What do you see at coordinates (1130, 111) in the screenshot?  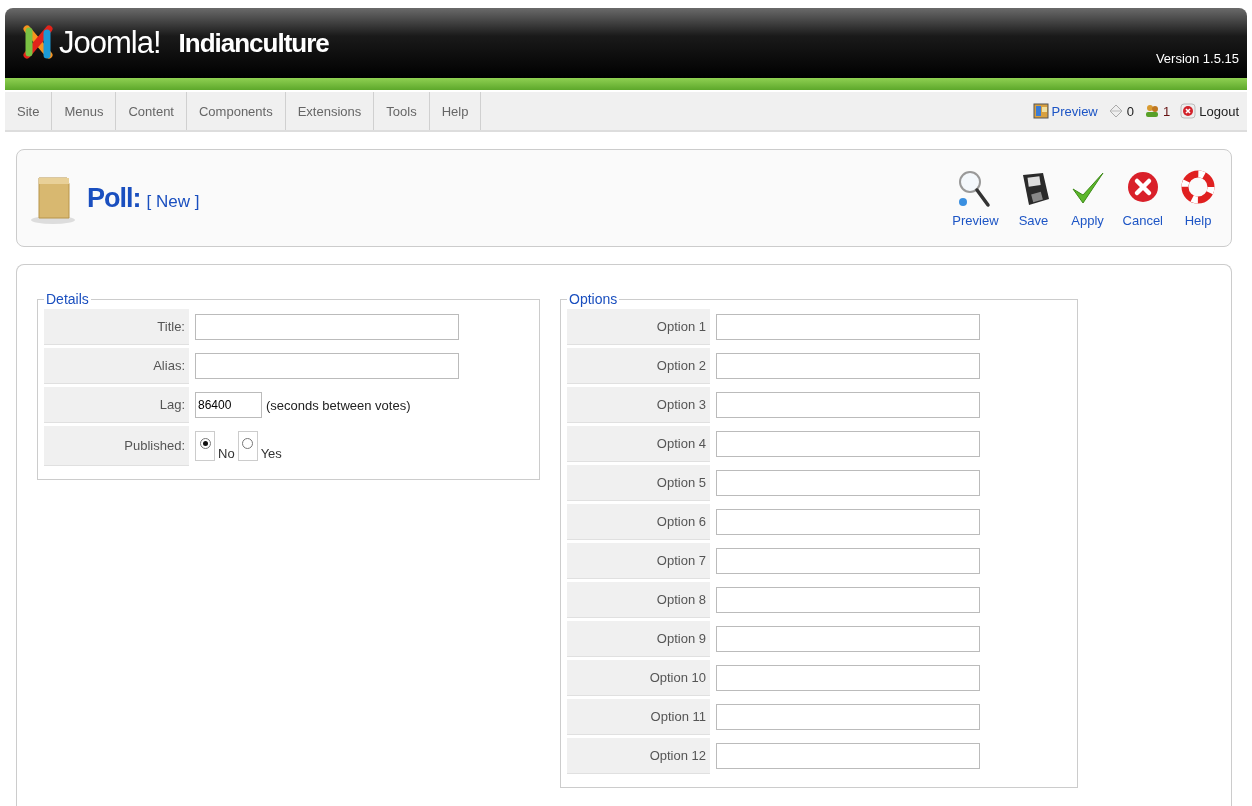 I see `messages-count: 0` at bounding box center [1130, 111].